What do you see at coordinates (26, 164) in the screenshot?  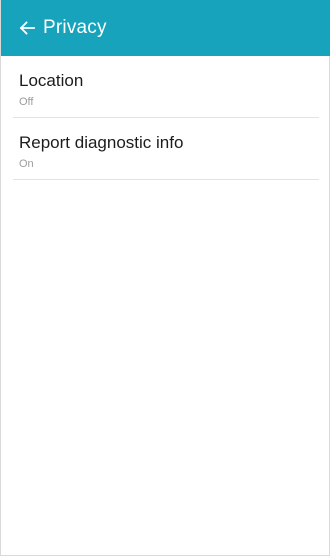 I see `report-diagnostic-info-status: On` at bounding box center [26, 164].